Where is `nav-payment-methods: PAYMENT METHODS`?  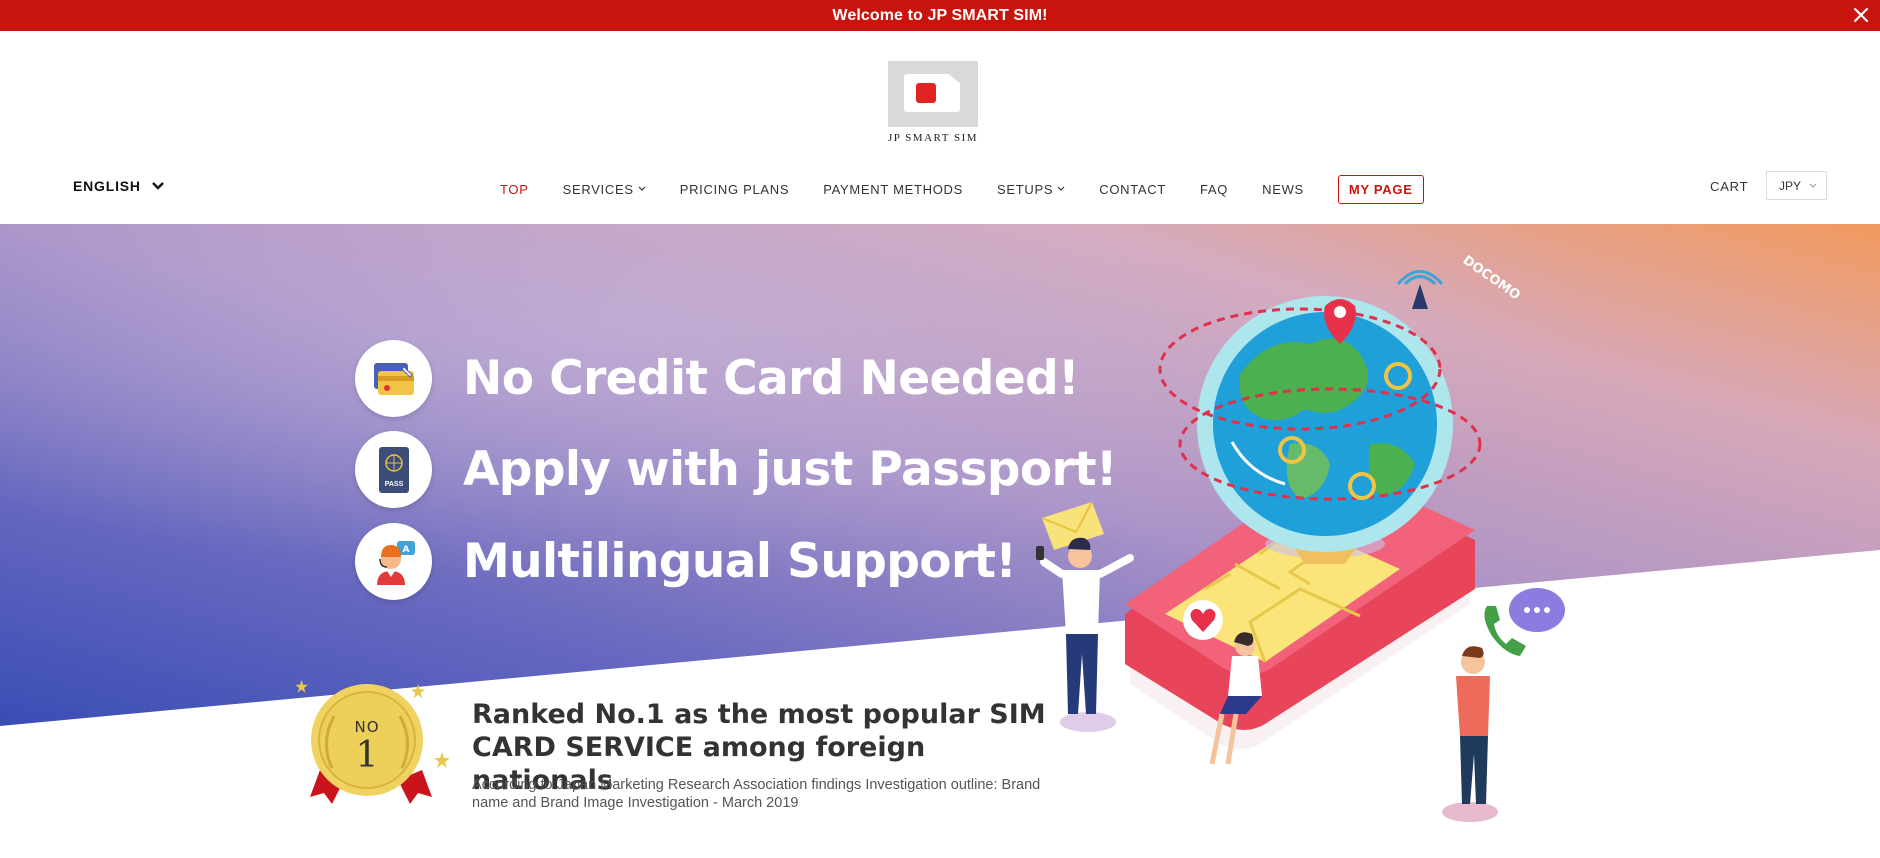 nav-payment-methods: PAYMENT METHODS is located at coordinates (893, 189).